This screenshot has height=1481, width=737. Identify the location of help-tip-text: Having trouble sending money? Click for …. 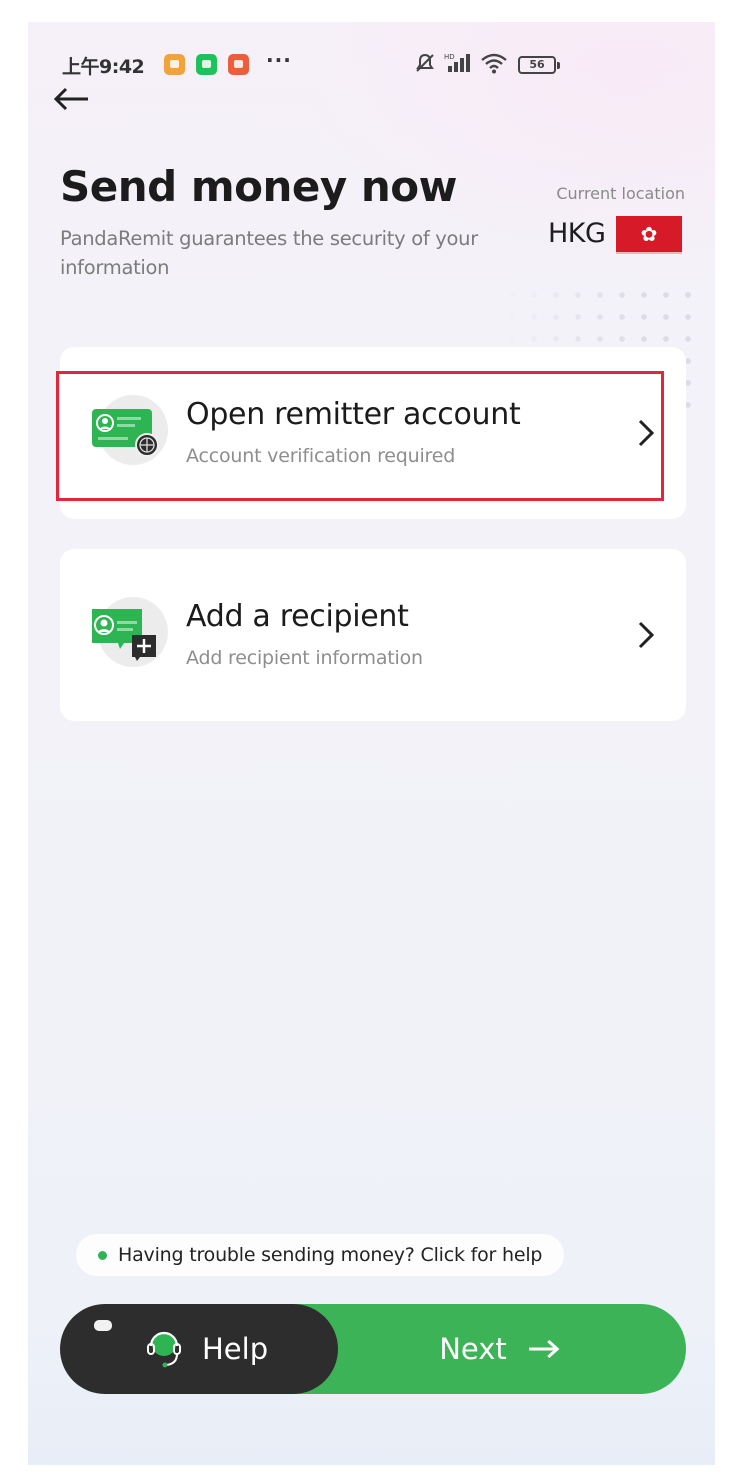
(330, 1255).